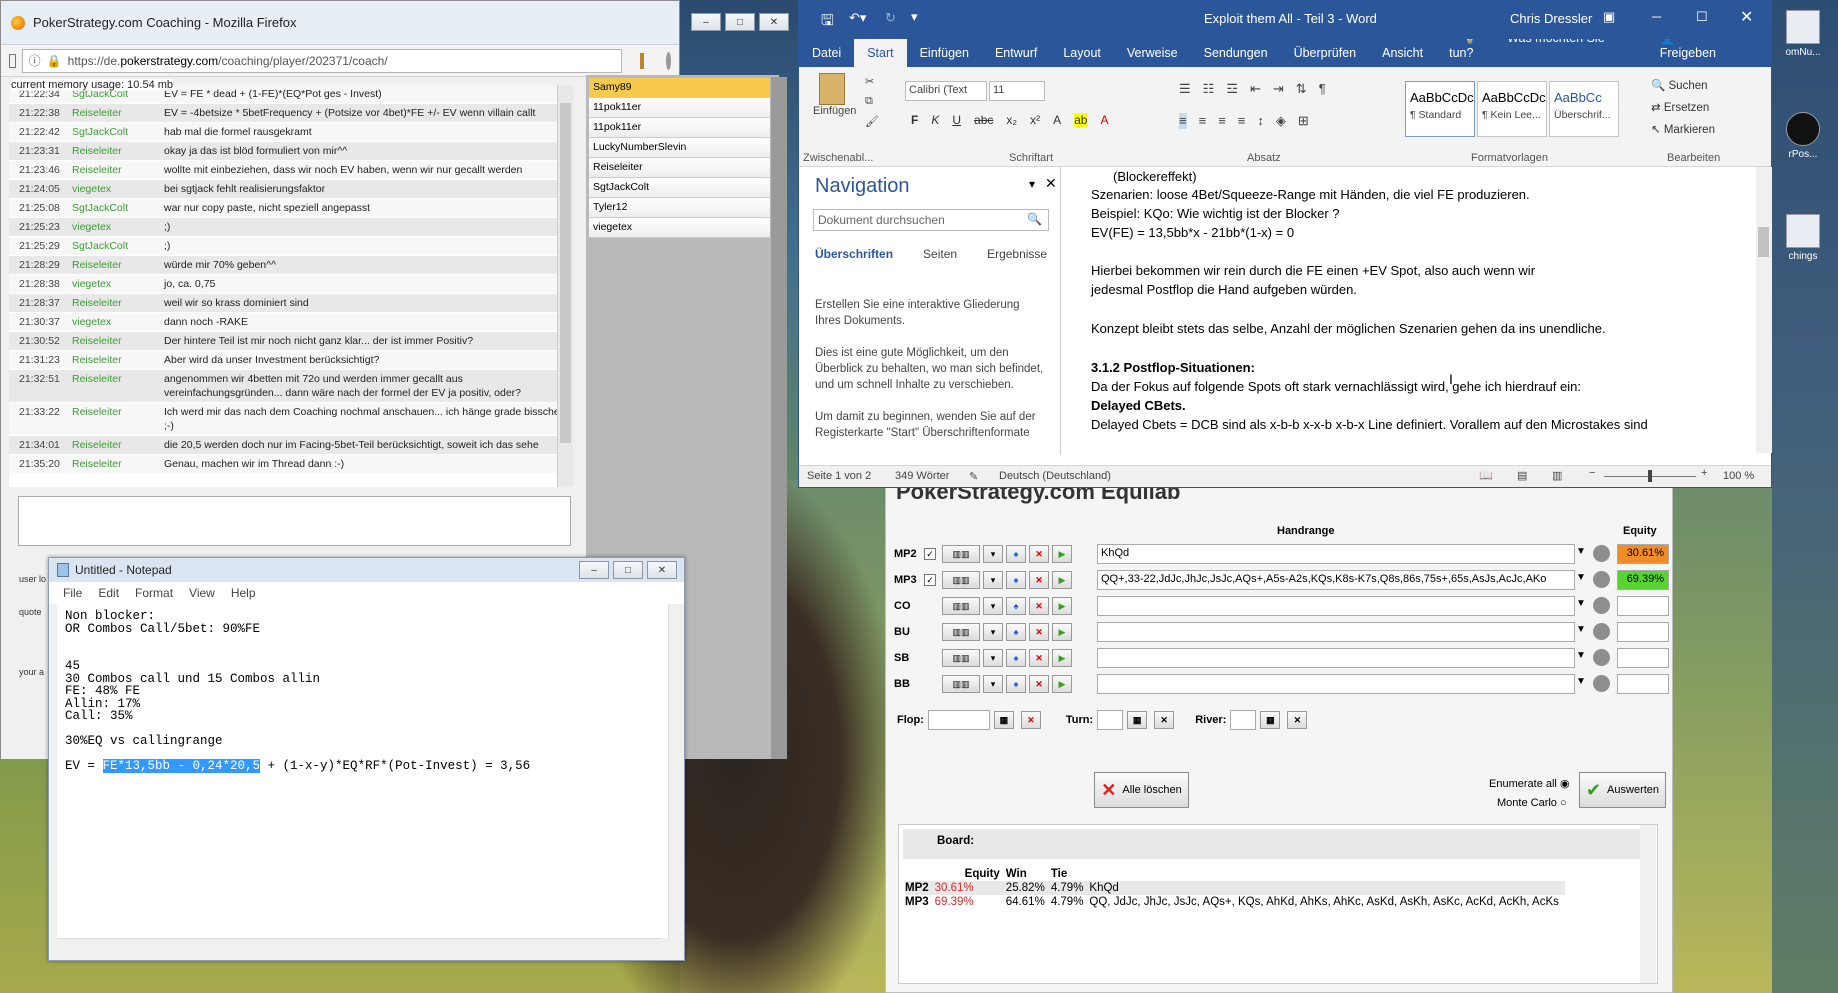 The height and width of the screenshot is (993, 1838). I want to click on decrease-indent-icon: ⇤, so click(1255, 89).